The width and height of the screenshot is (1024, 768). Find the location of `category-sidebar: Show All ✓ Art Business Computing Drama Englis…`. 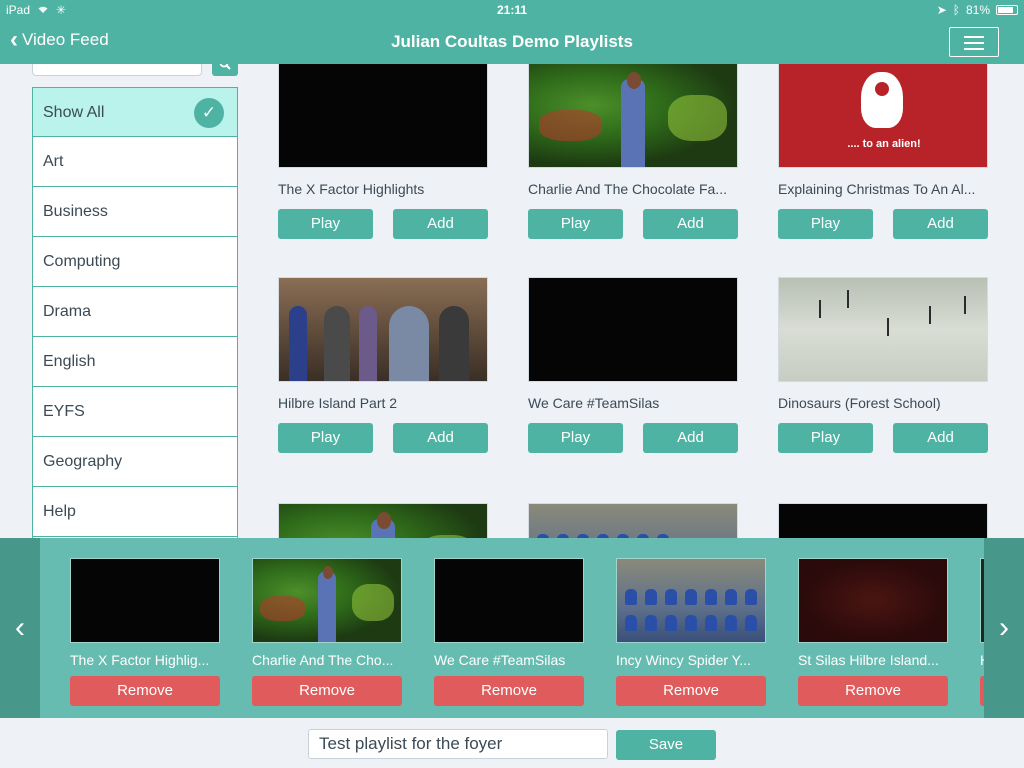

category-sidebar: Show All ✓ Art Business Computing Drama Englis… is located at coordinates (135, 301).